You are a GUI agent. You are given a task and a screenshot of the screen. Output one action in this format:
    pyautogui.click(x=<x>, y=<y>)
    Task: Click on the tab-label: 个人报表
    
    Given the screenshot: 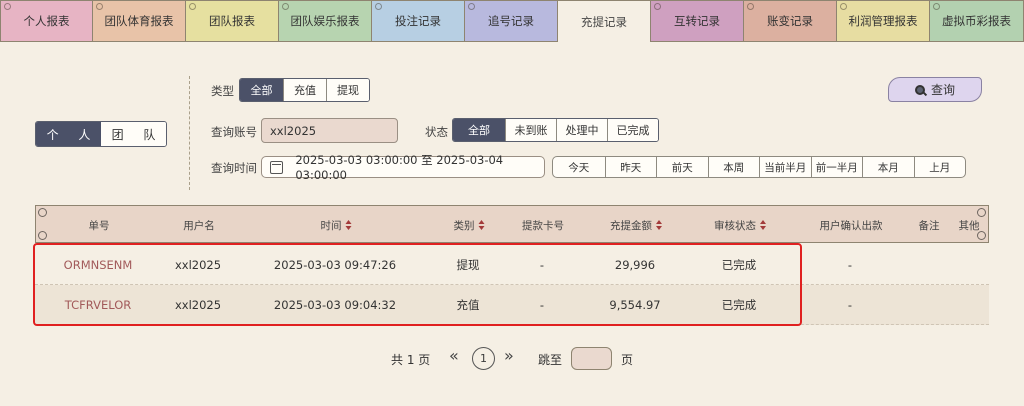 What is the action you would take?
    pyautogui.click(x=46, y=21)
    